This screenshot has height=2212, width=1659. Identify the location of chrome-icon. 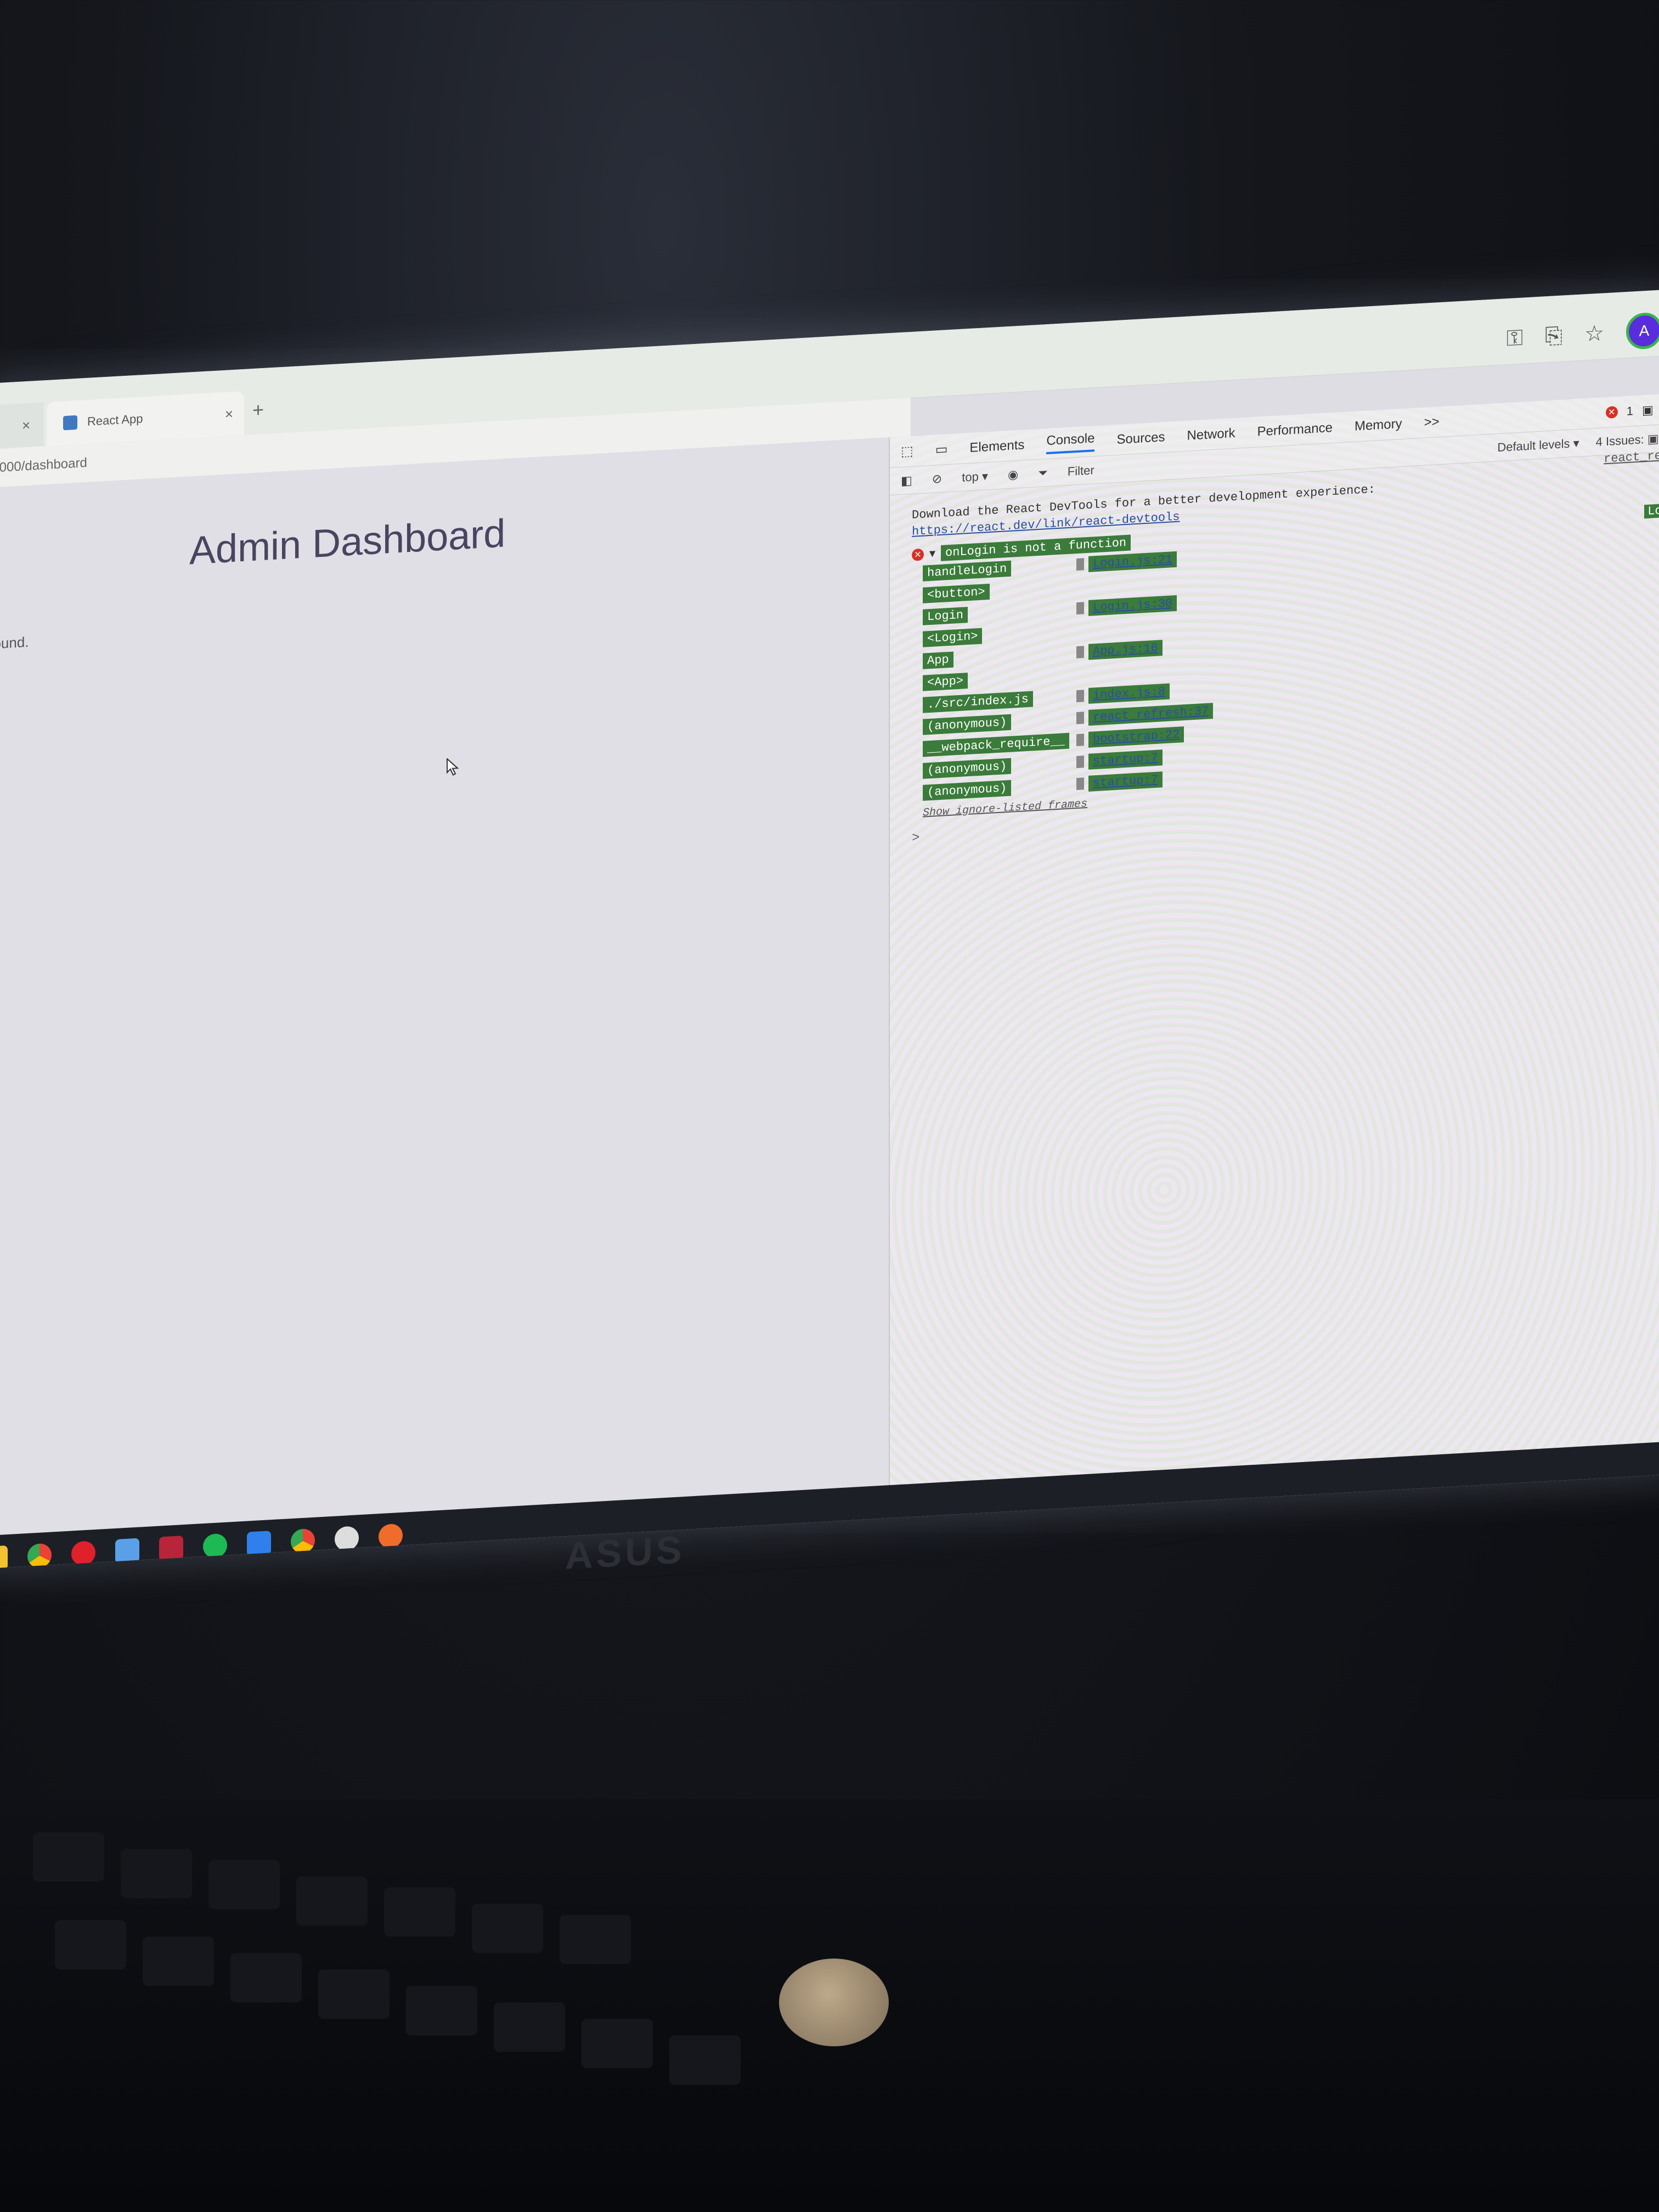
(39, 1555).